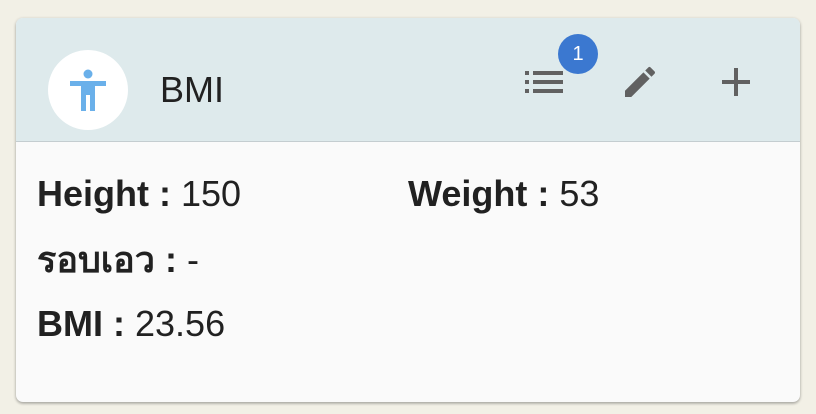  Describe the element at coordinates (479, 193) in the screenshot. I see `weight-label: Weight :` at that location.